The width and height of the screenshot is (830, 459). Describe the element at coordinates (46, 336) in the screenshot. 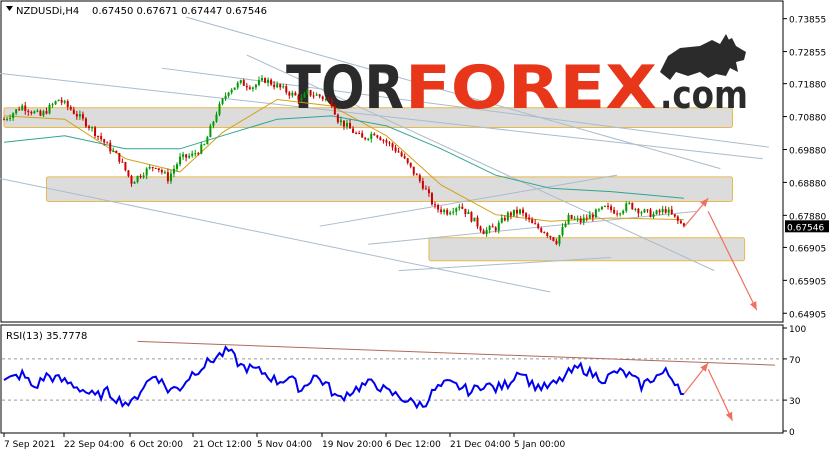

I see `rsi-label: RSI(13) 35.7778` at that location.